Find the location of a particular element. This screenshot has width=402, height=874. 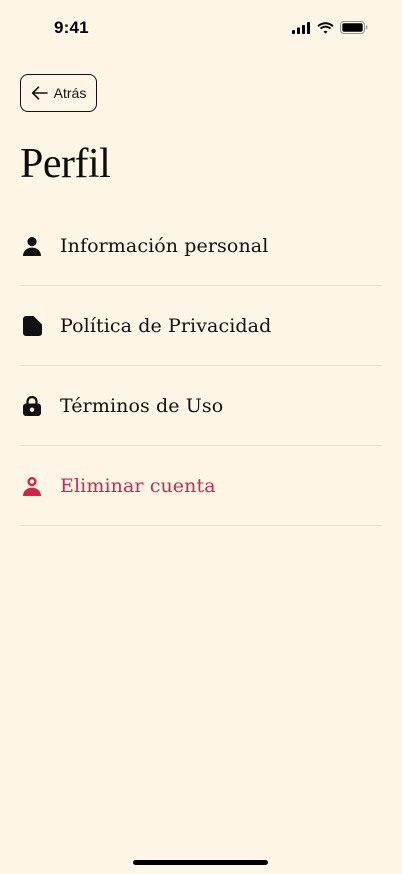

menu-item-label: Política de Privacidad is located at coordinates (166, 325).